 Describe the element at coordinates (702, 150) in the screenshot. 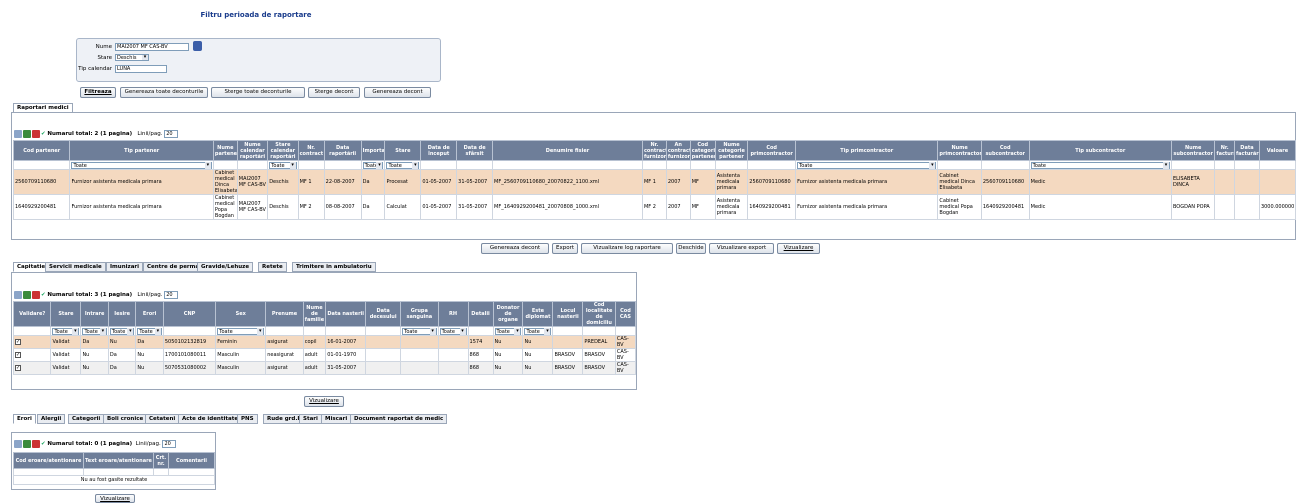

I see `column-header: Cod categorie partener` at that location.